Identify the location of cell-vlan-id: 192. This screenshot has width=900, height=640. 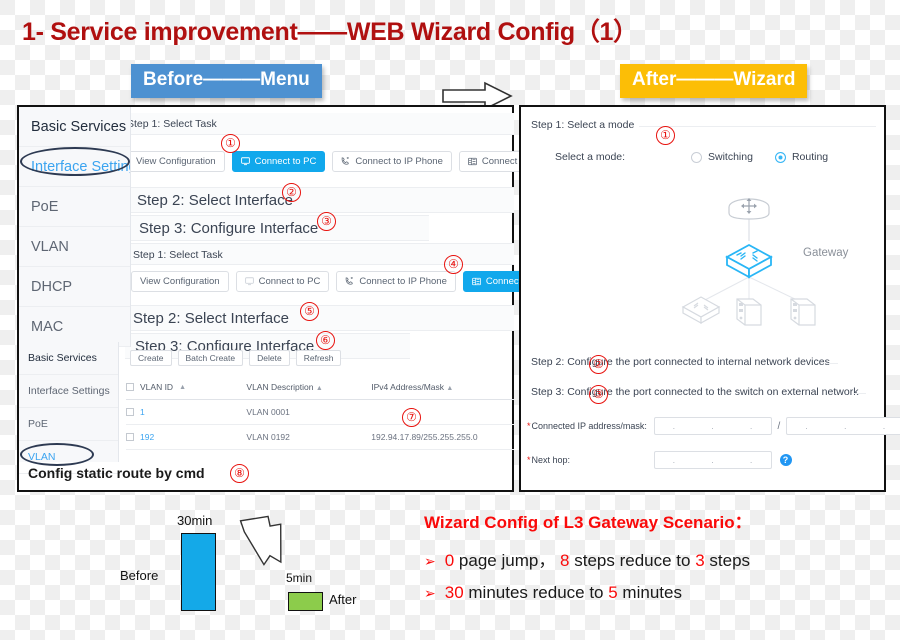
(186, 437).